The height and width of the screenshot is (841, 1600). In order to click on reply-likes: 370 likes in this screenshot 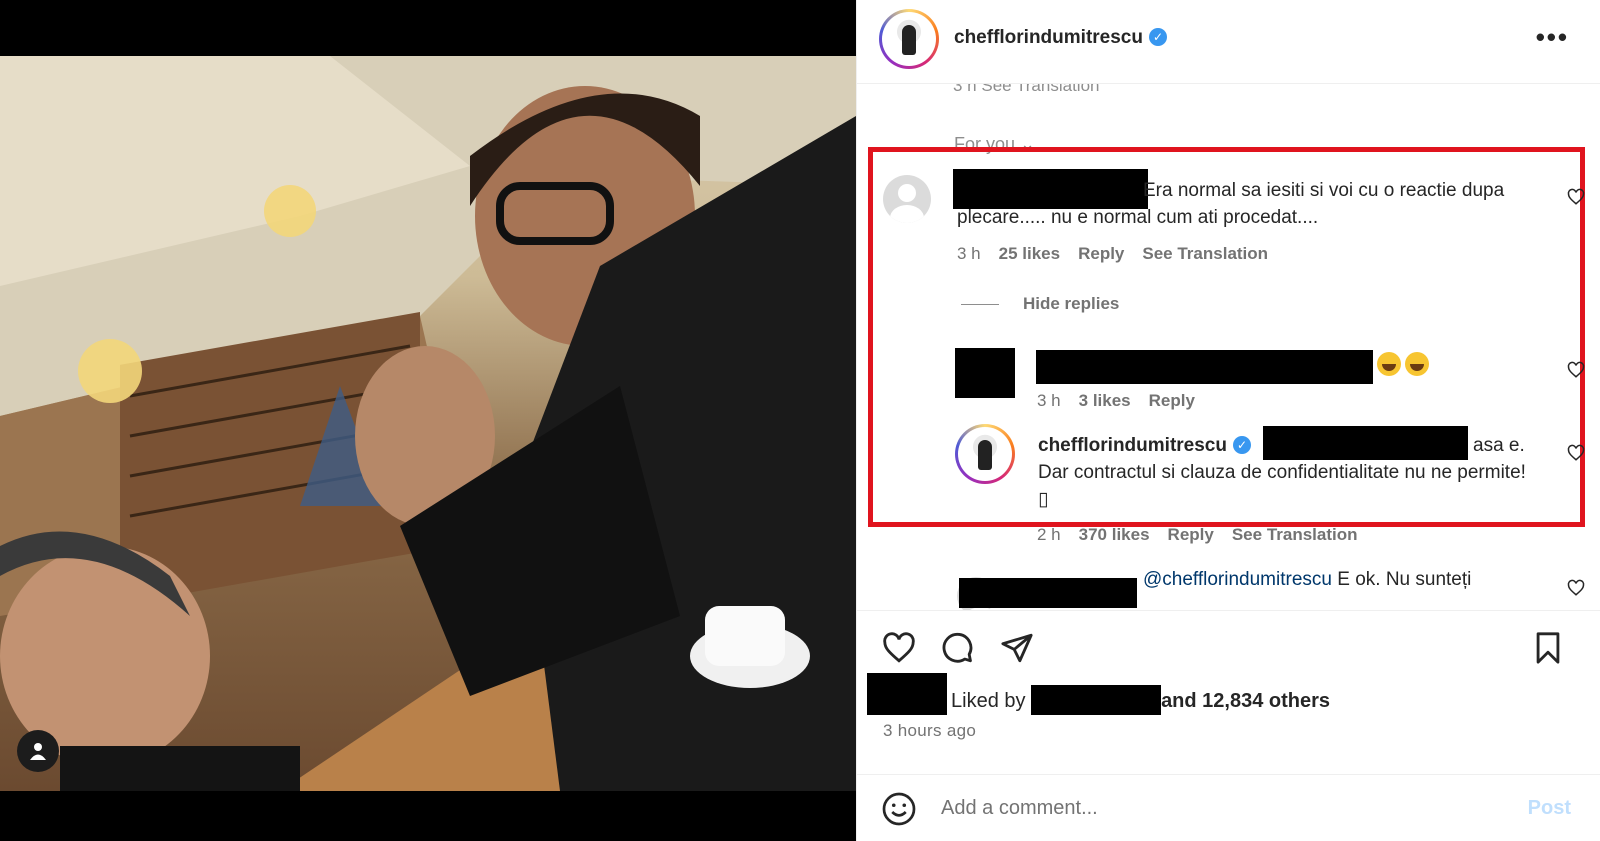, I will do `click(1114, 534)`.